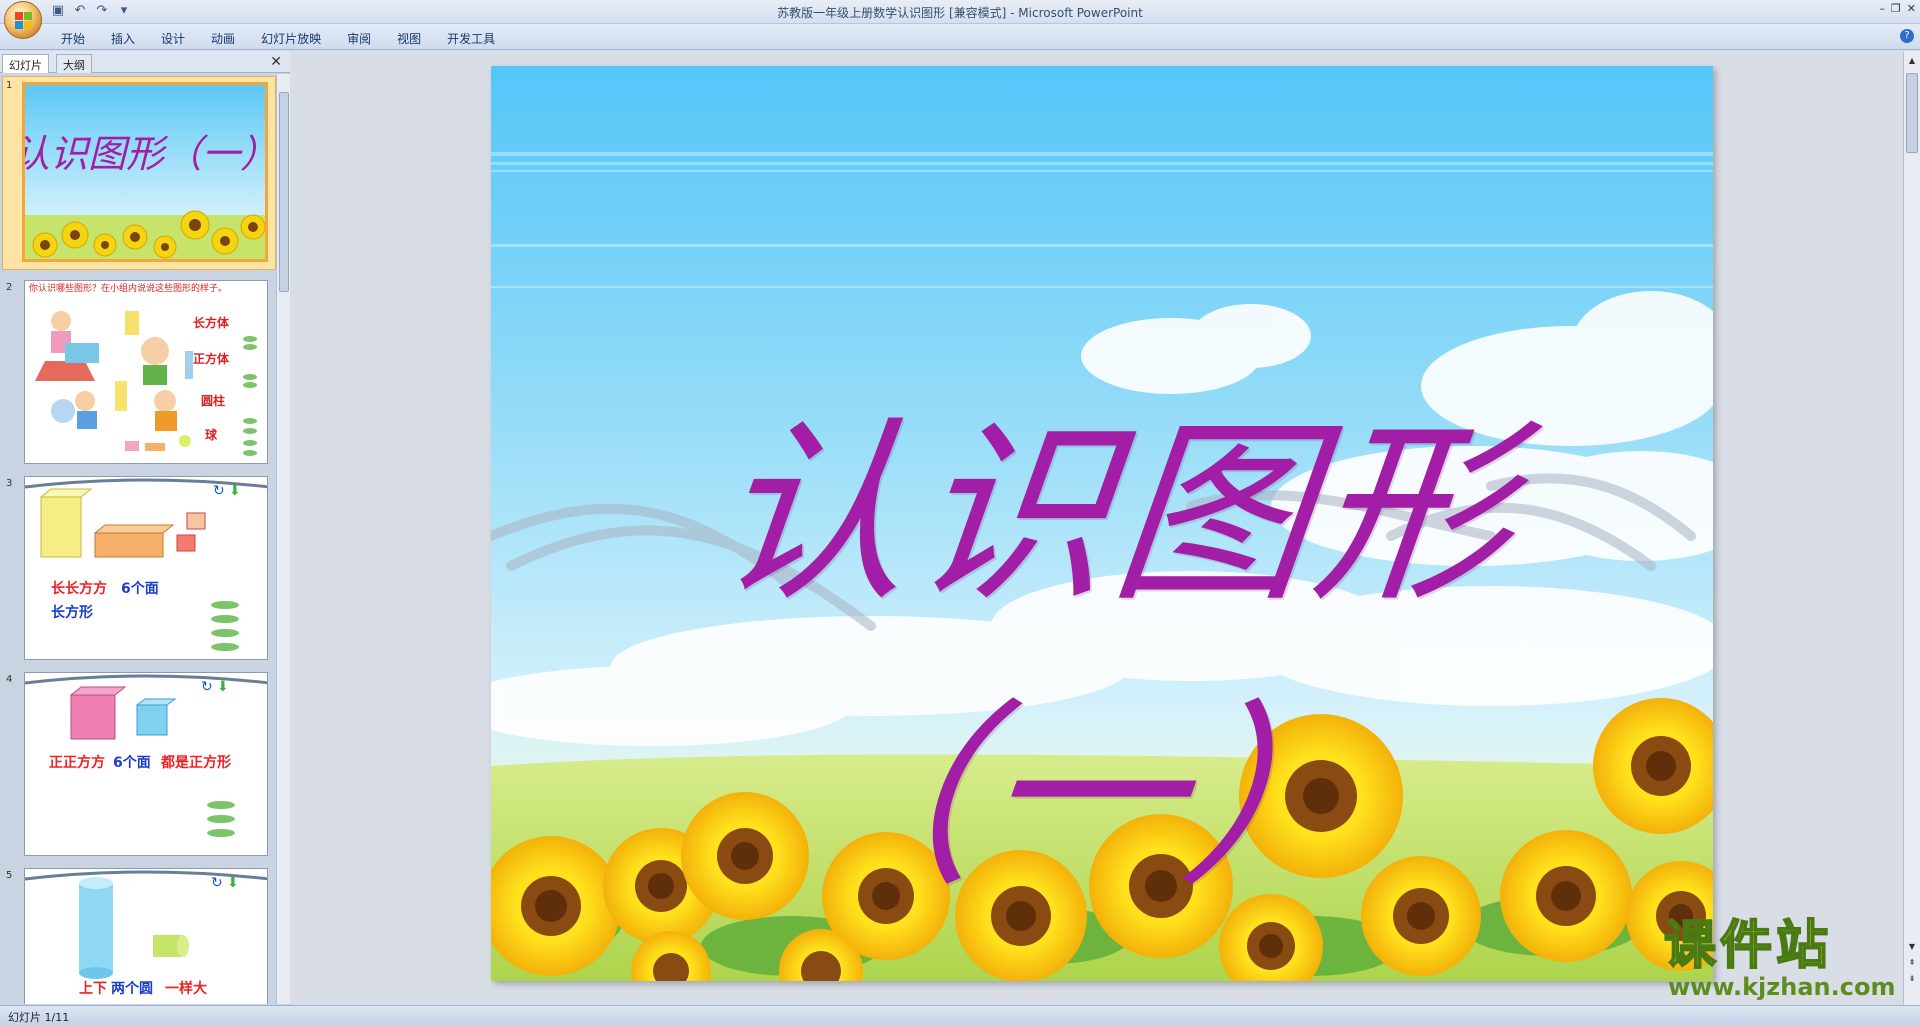 The width and height of the screenshot is (1920, 1025). I want to click on help-icon: ?, so click(1907, 36).